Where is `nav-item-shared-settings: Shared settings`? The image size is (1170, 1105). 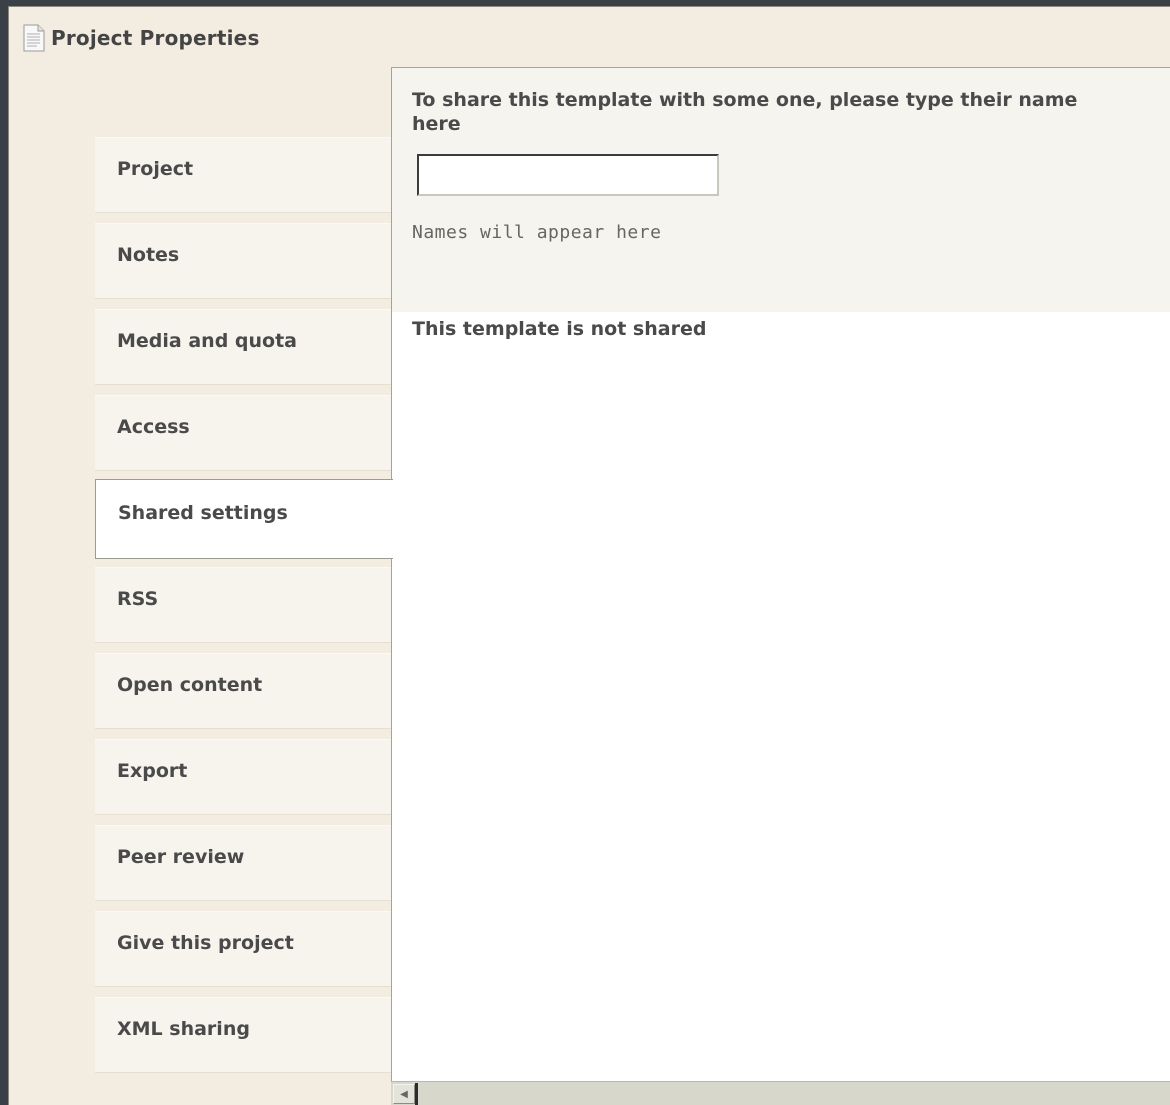 nav-item-shared-settings: Shared settings is located at coordinates (244, 519).